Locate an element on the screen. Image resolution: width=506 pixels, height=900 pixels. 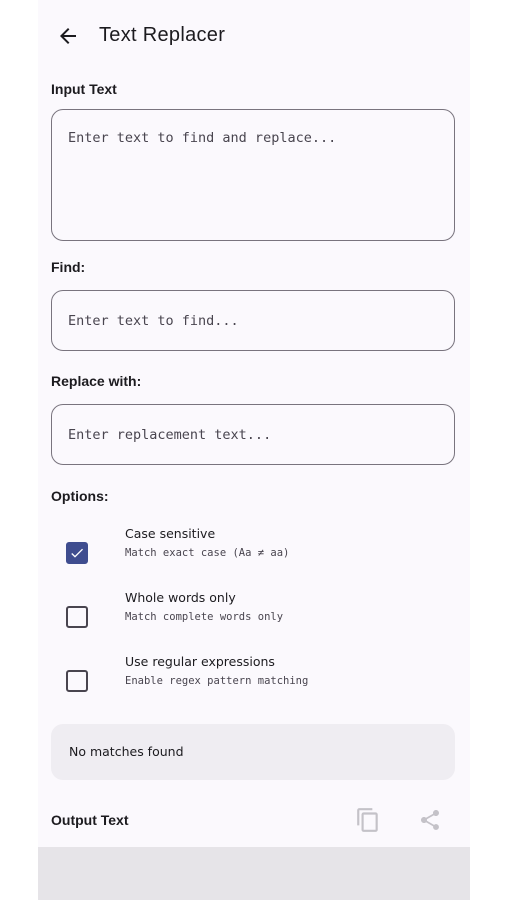
copy-icon is located at coordinates (367, 820).